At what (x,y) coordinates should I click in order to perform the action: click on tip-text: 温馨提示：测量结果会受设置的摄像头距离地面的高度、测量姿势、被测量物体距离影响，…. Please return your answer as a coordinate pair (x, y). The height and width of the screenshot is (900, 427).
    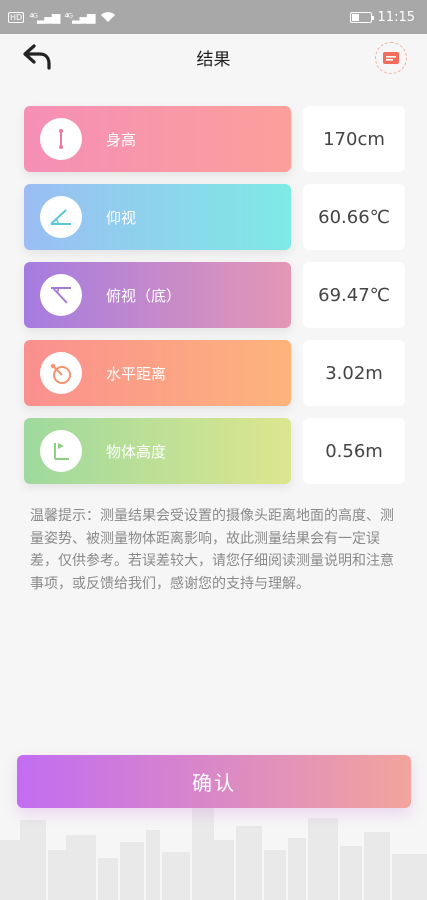
    Looking at the image, I should click on (212, 550).